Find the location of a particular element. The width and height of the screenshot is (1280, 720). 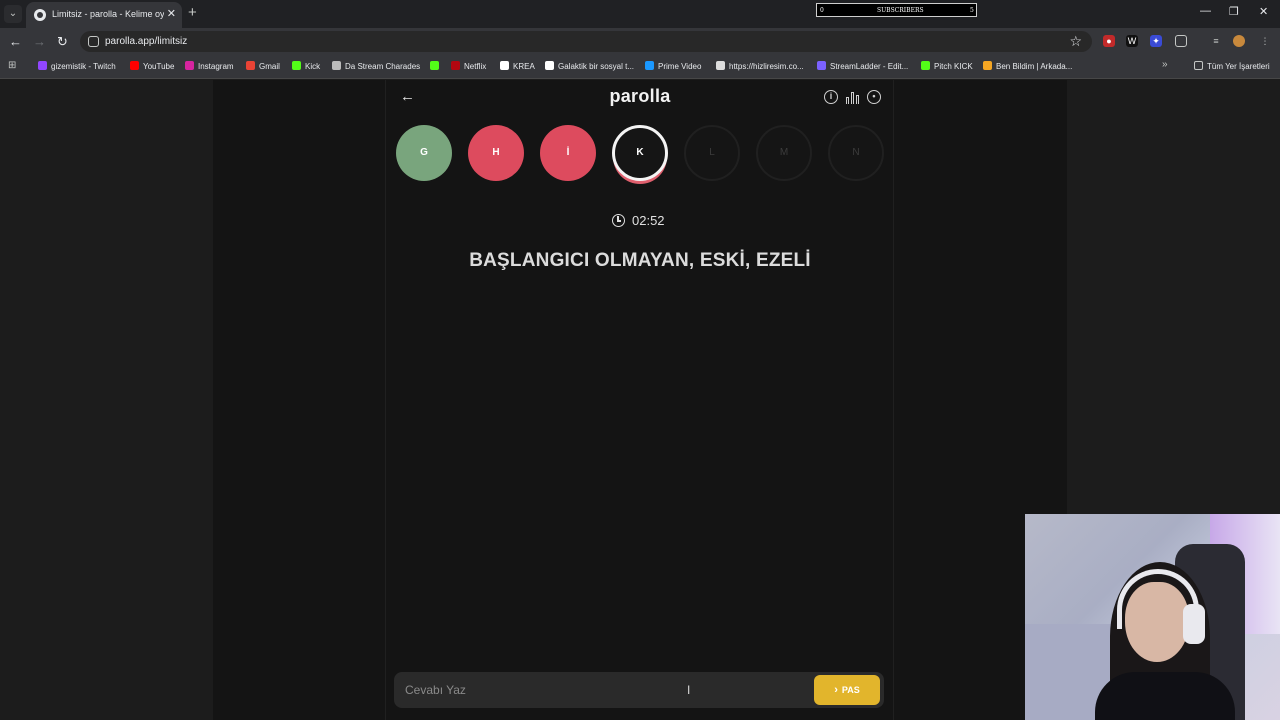

tab-search-icon: ⌄ is located at coordinates (13, 14).